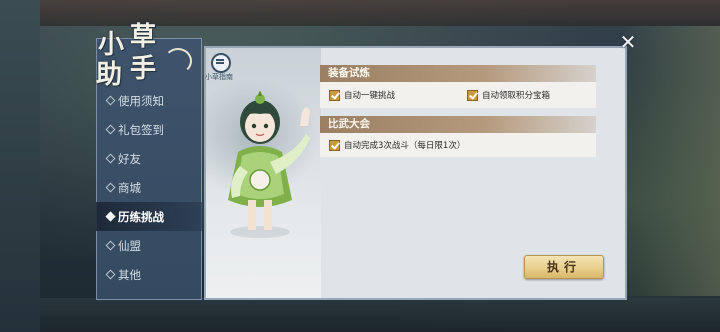 This screenshot has width=720, height=332. Describe the element at coordinates (149, 245) in the screenshot. I see `sidebar-item-alliance: 仙盟` at that location.